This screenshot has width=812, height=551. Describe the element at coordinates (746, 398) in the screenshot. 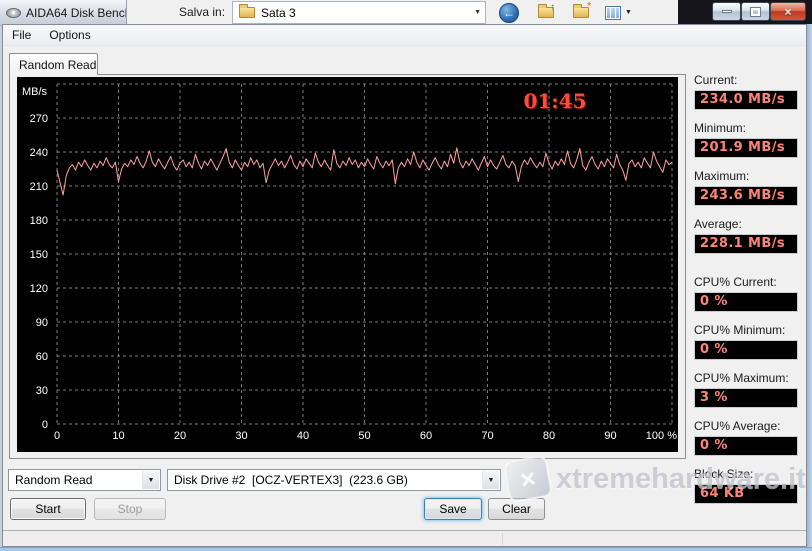

I see `stat-value: 3 %` at that location.